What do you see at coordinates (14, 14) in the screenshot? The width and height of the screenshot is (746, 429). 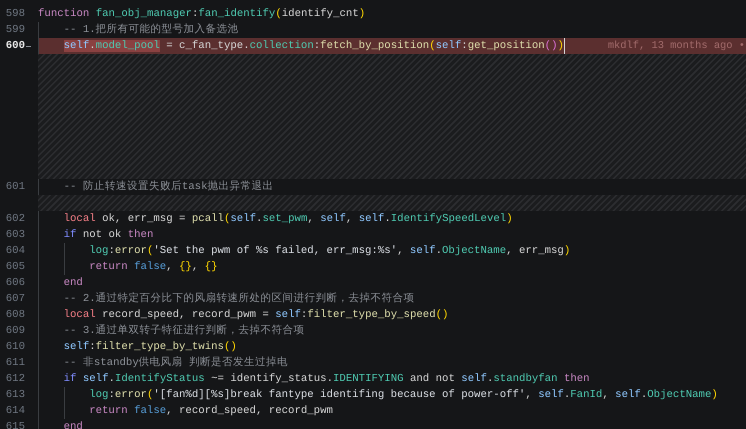 I see `line-number: 598` at bounding box center [14, 14].